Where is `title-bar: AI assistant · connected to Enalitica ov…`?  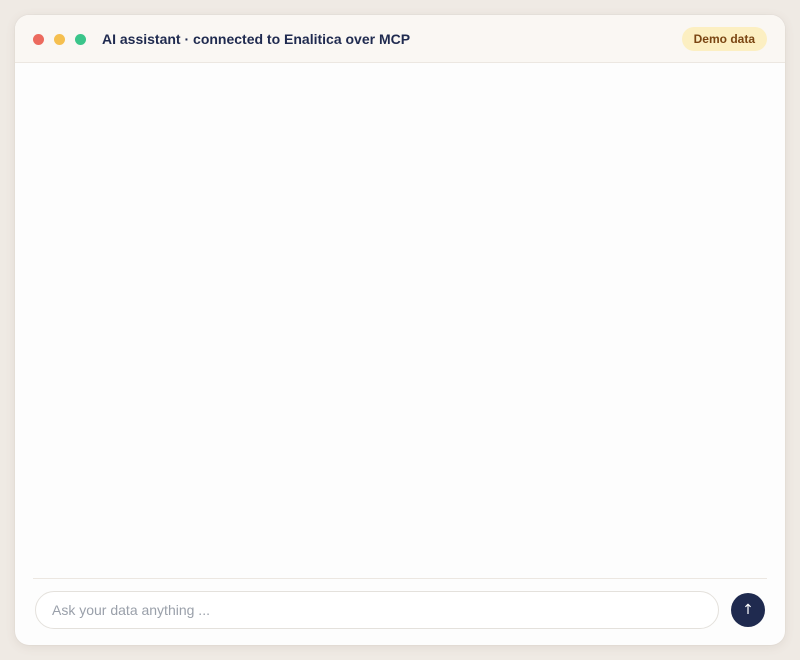 title-bar: AI assistant · connected to Enalitica ov… is located at coordinates (400, 39).